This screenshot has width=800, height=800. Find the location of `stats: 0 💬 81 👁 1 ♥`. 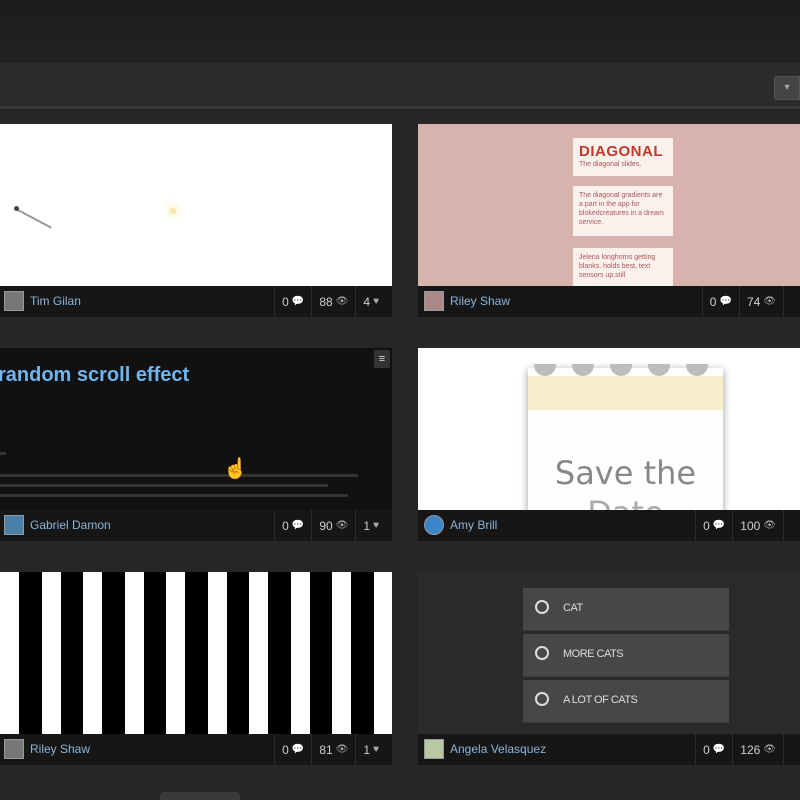

stats: 0 💬 81 👁 1 ♥ is located at coordinates (330, 749).